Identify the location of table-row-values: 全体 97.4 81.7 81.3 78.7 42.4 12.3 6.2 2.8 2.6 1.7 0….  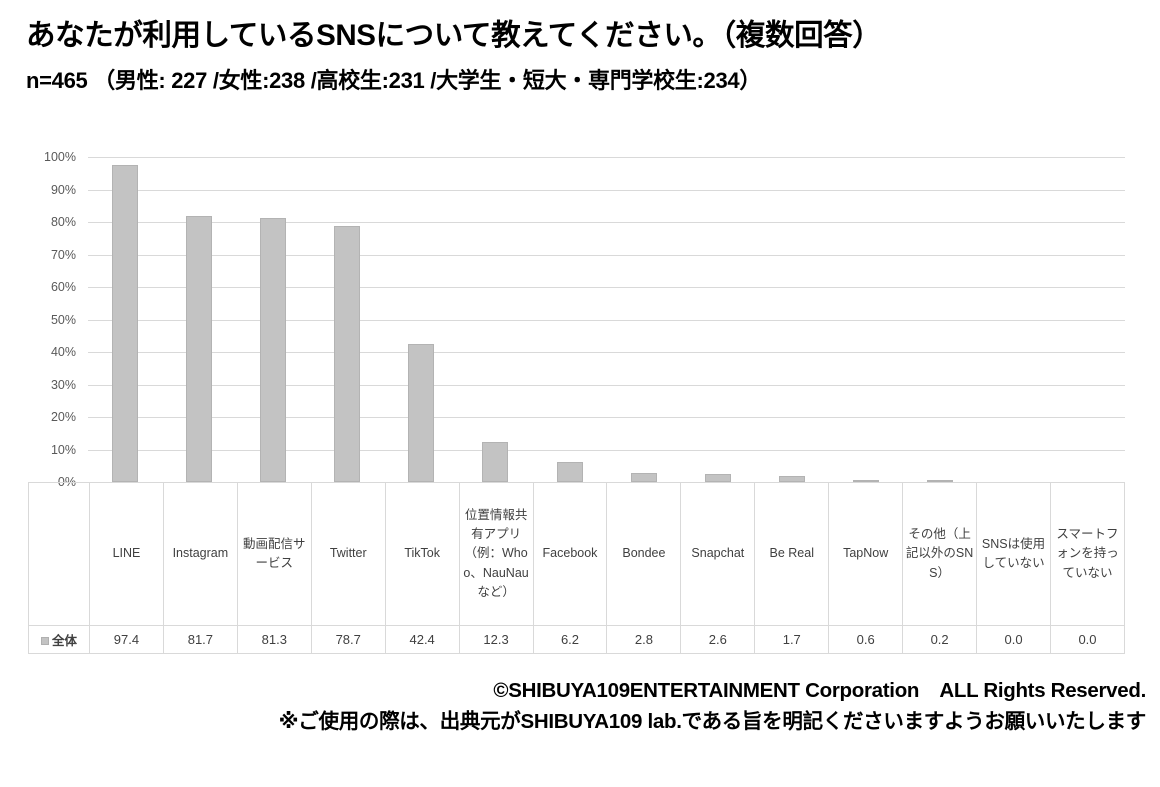
(577, 639).